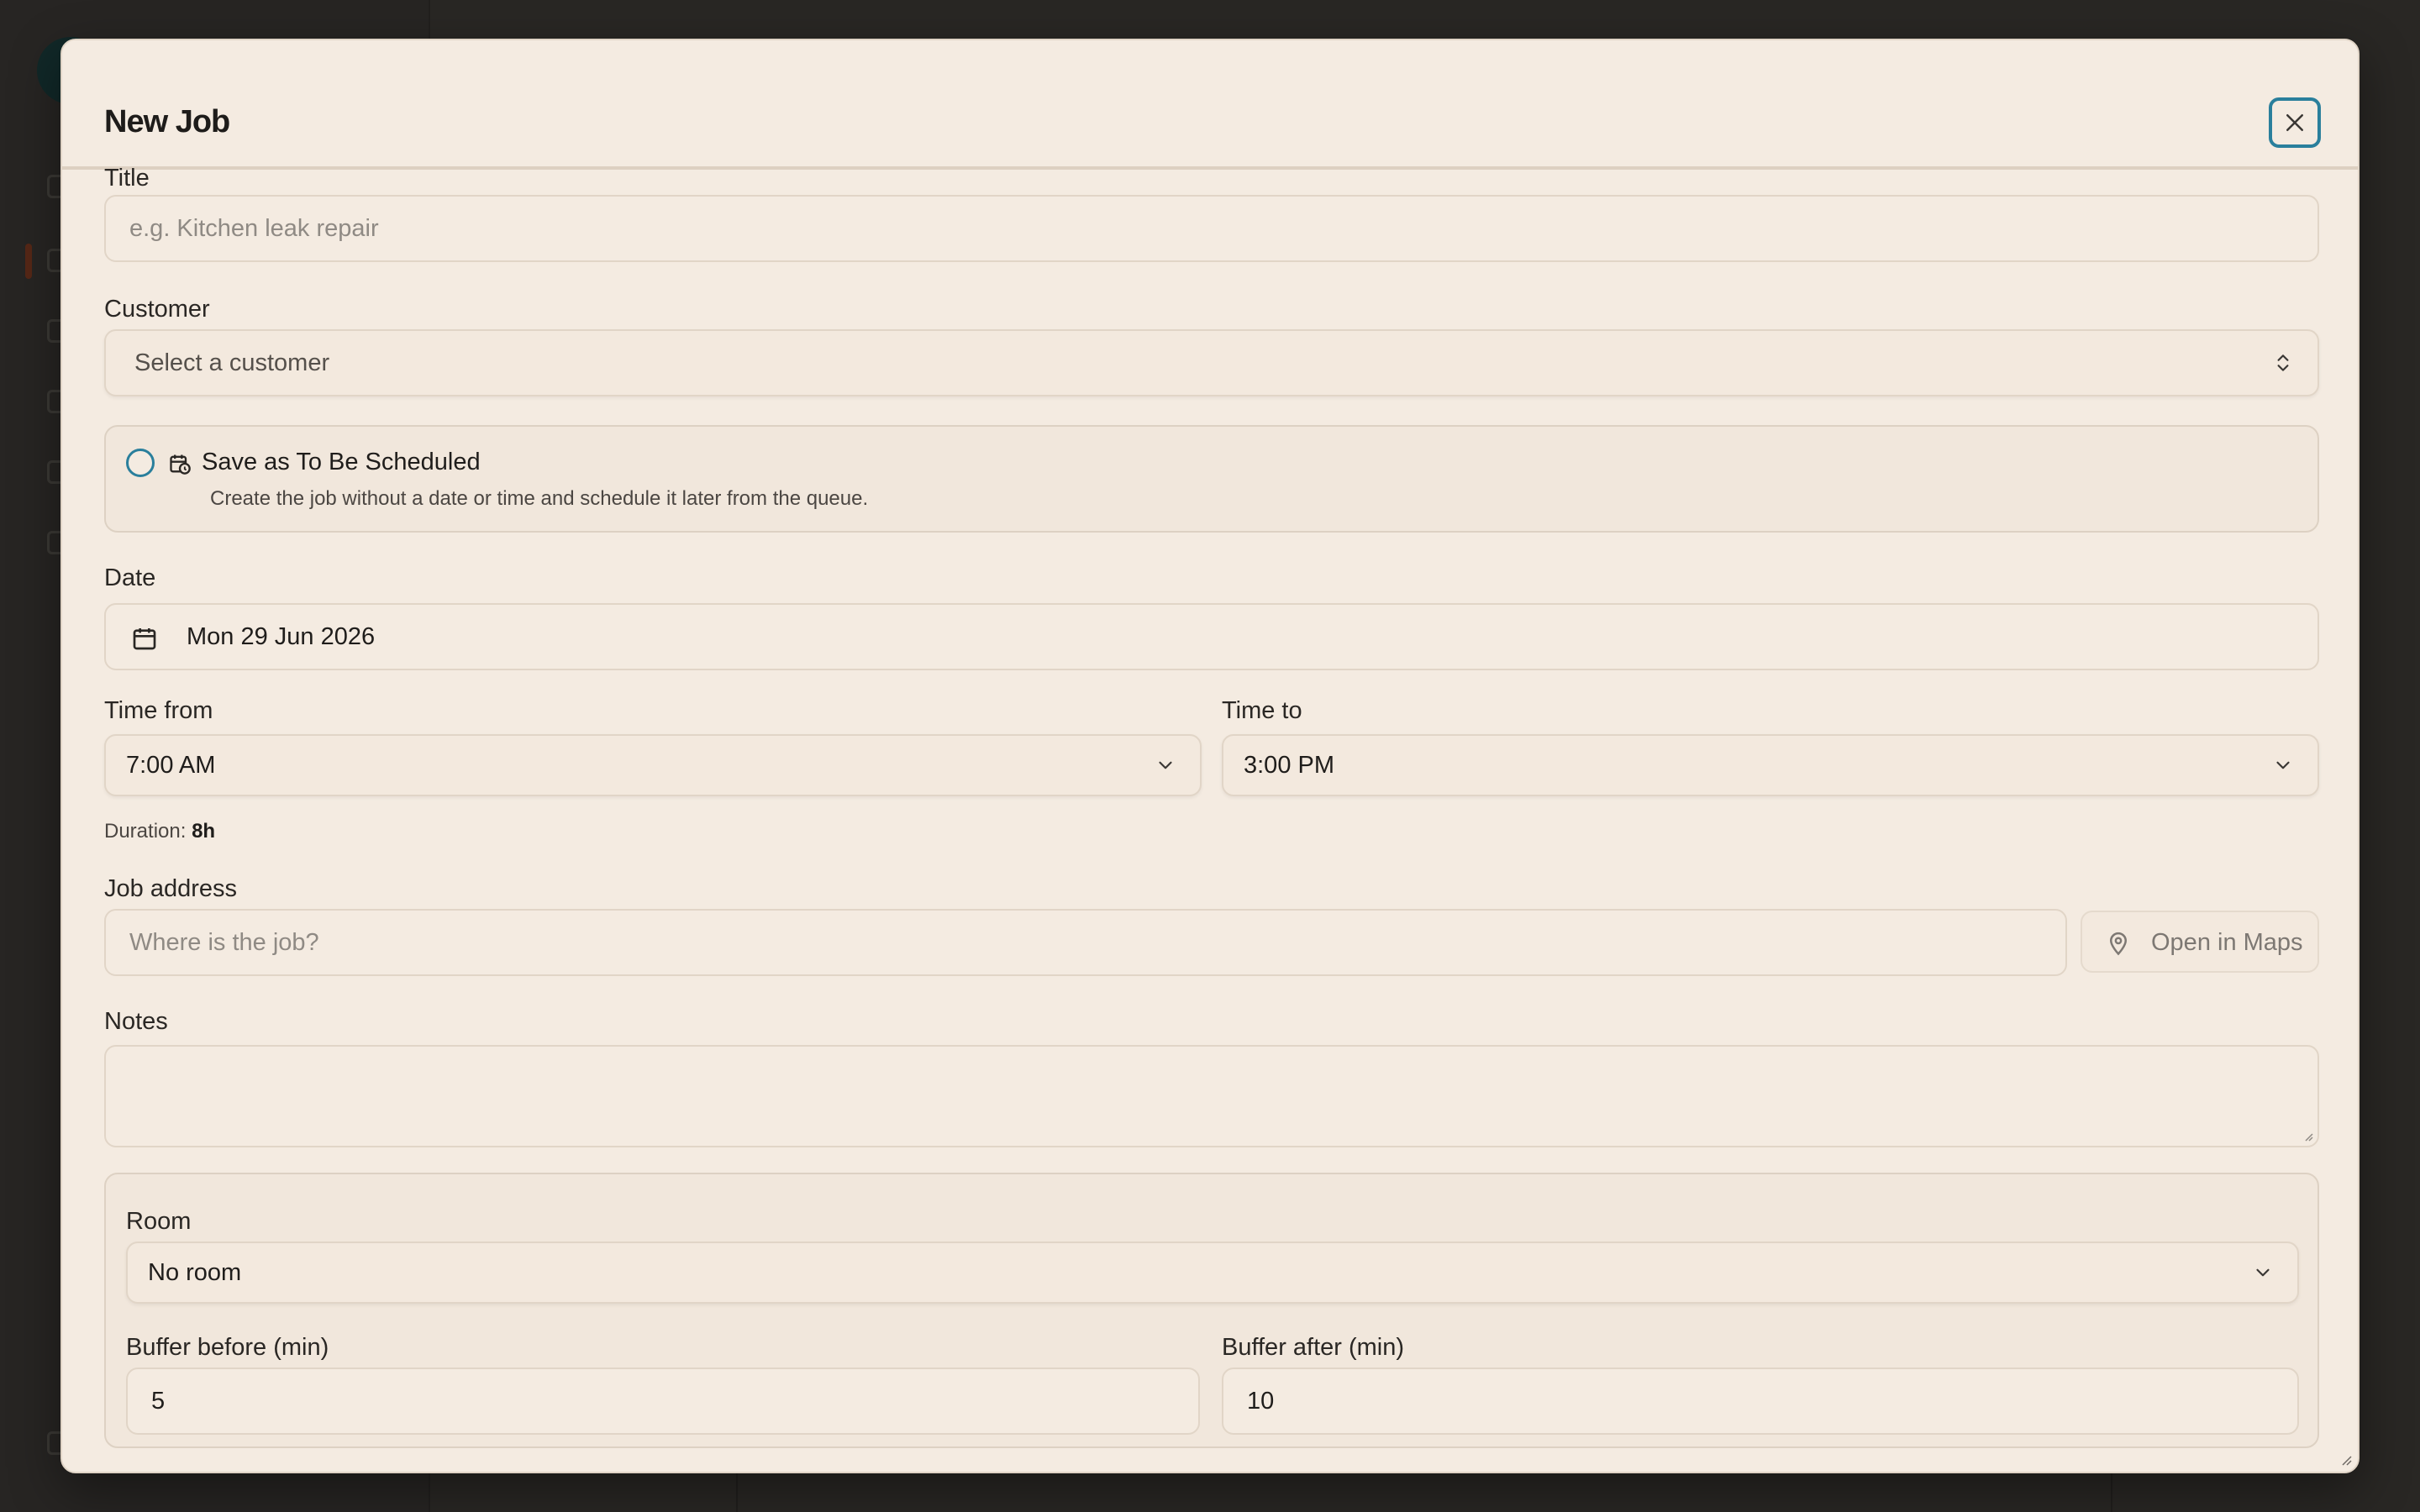  Describe the element at coordinates (180, 464) in the screenshot. I see `calendar-clock-icon` at that location.